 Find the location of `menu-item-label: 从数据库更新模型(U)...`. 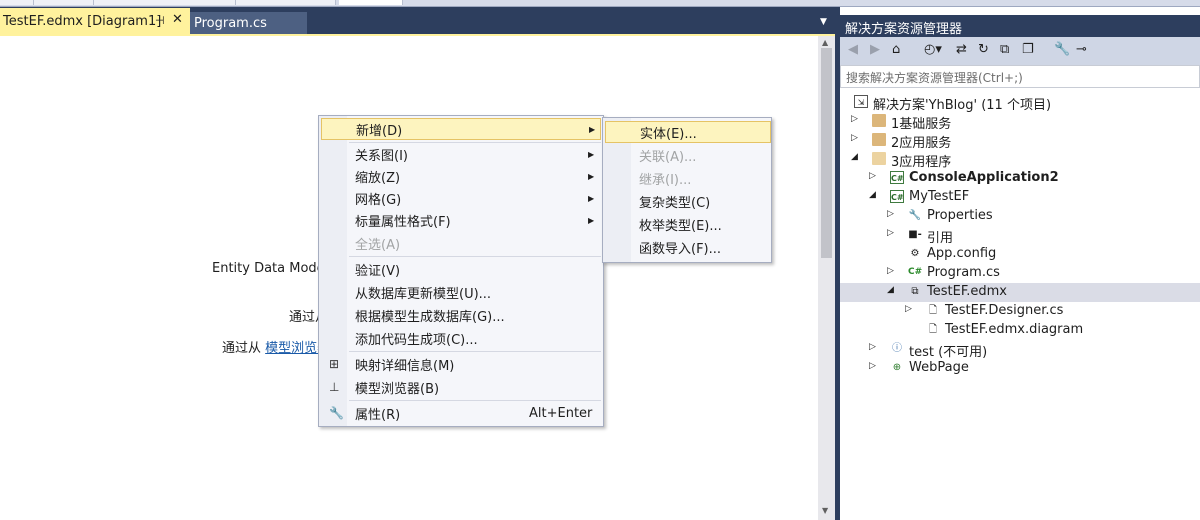

menu-item-label: 从数据库更新模型(U)... is located at coordinates (423, 294).